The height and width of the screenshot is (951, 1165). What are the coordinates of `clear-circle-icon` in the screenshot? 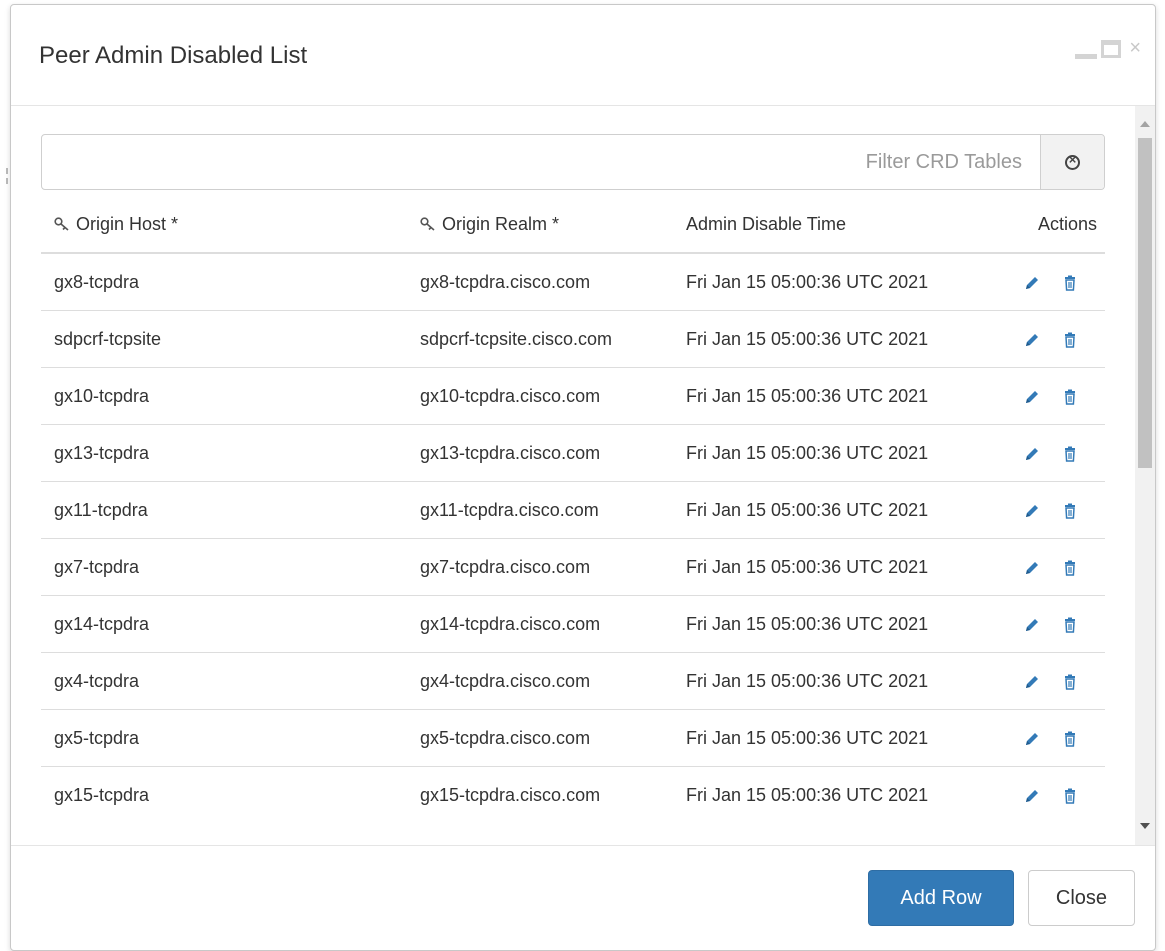 It's located at (1072, 161).